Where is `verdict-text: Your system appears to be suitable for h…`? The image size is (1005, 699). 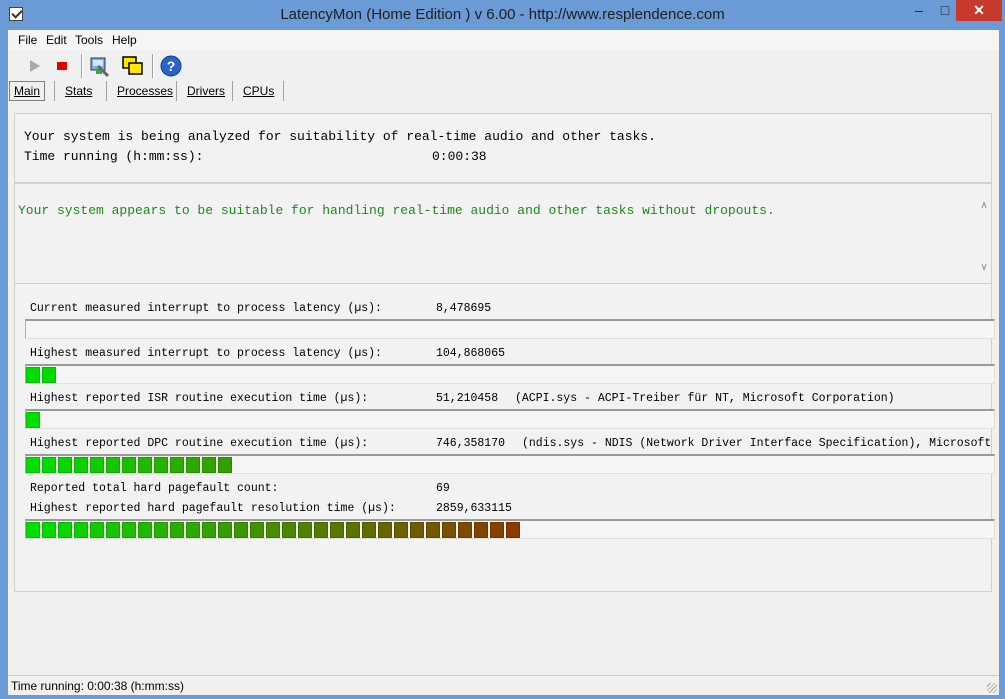 verdict-text: Your system appears to be suitable for h… is located at coordinates (396, 210).